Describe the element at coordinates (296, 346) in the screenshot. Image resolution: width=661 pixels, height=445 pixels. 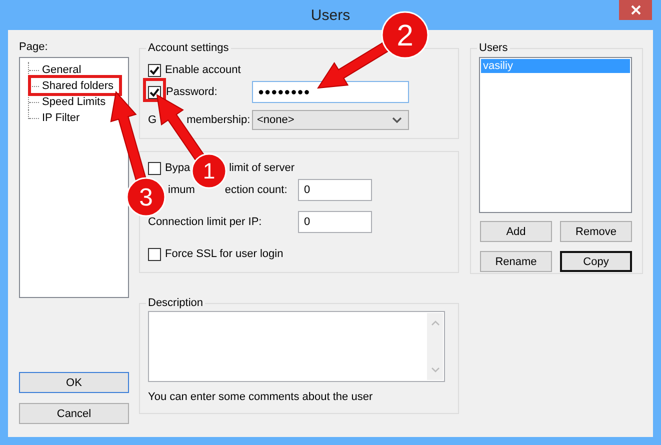
I see `description-field` at that location.